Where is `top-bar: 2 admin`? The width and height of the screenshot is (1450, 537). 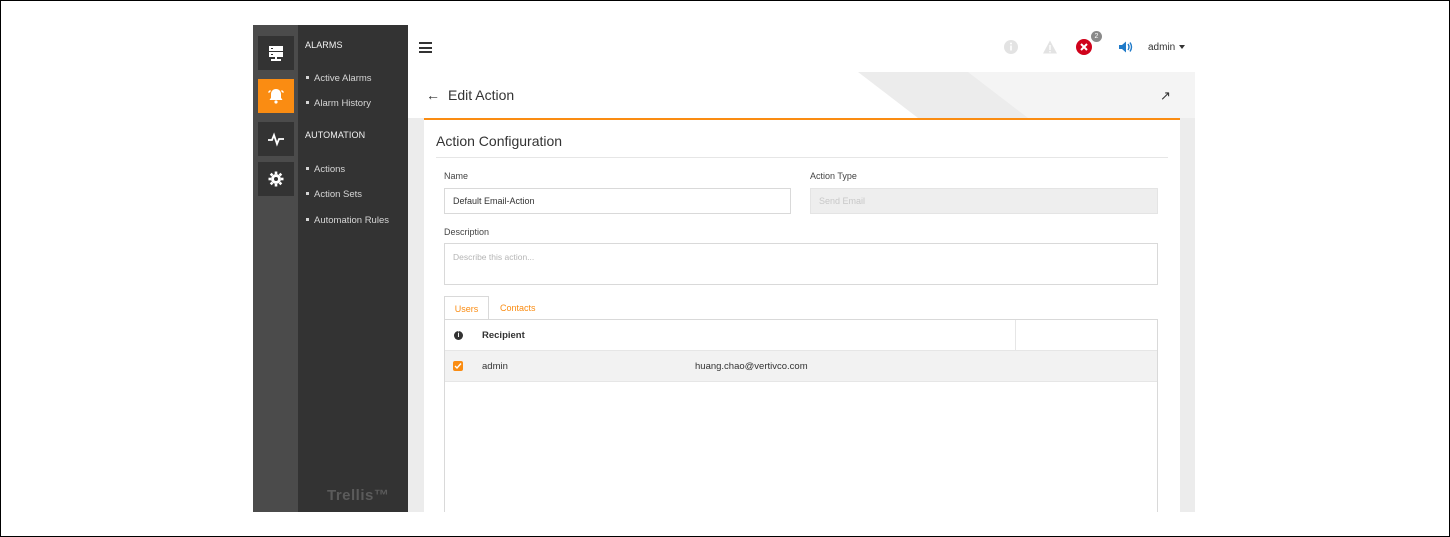 top-bar: 2 admin is located at coordinates (801, 48).